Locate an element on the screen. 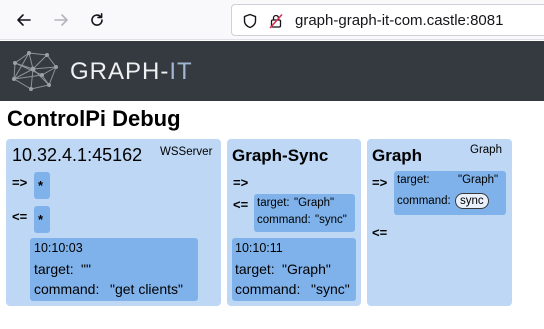 This screenshot has height=329, width=544. last-message: 10:10:11 target: "Graph" command: "sync" is located at coordinates (294, 269).